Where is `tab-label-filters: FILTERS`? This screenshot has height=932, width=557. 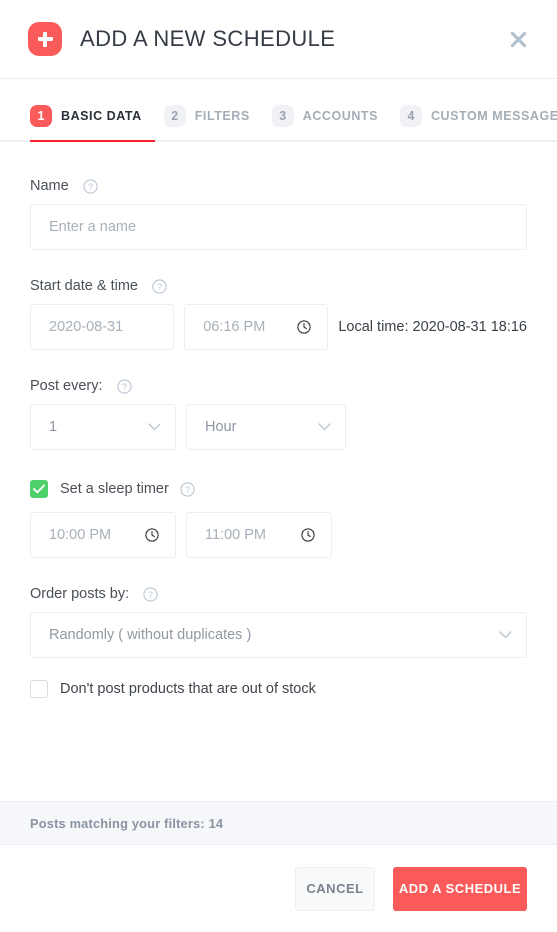
tab-label-filters: FILTERS is located at coordinates (222, 116).